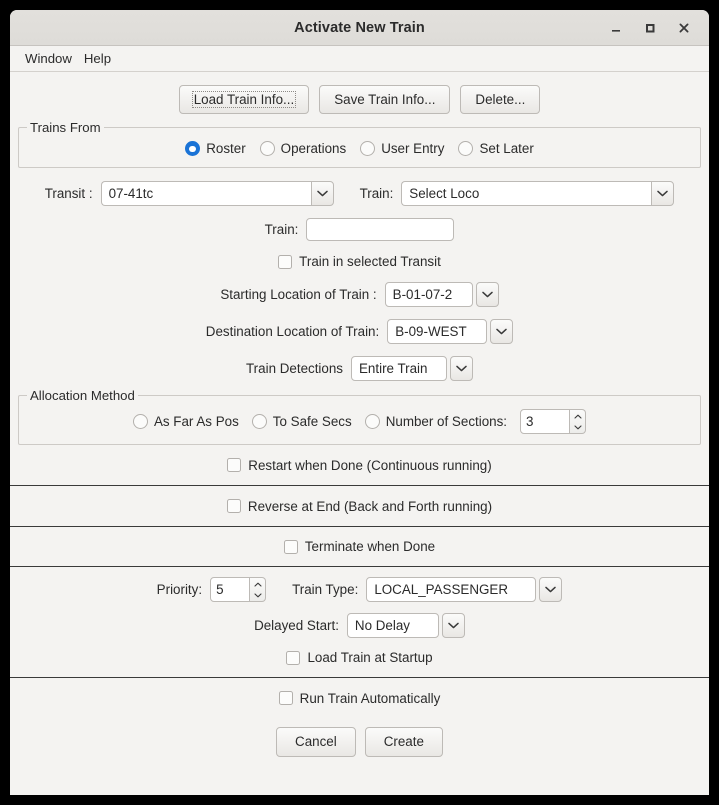  I want to click on train-loco-label: Train:, so click(376, 194).